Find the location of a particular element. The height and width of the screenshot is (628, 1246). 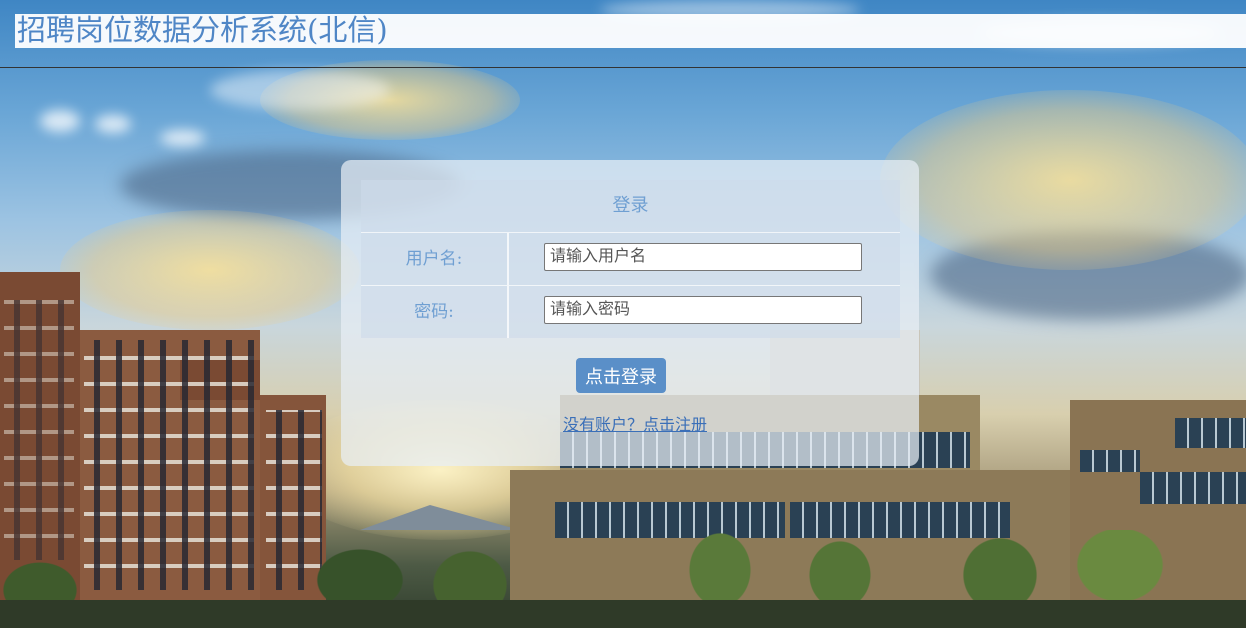

register-link: 没有账户？点击注册 is located at coordinates (635, 423).